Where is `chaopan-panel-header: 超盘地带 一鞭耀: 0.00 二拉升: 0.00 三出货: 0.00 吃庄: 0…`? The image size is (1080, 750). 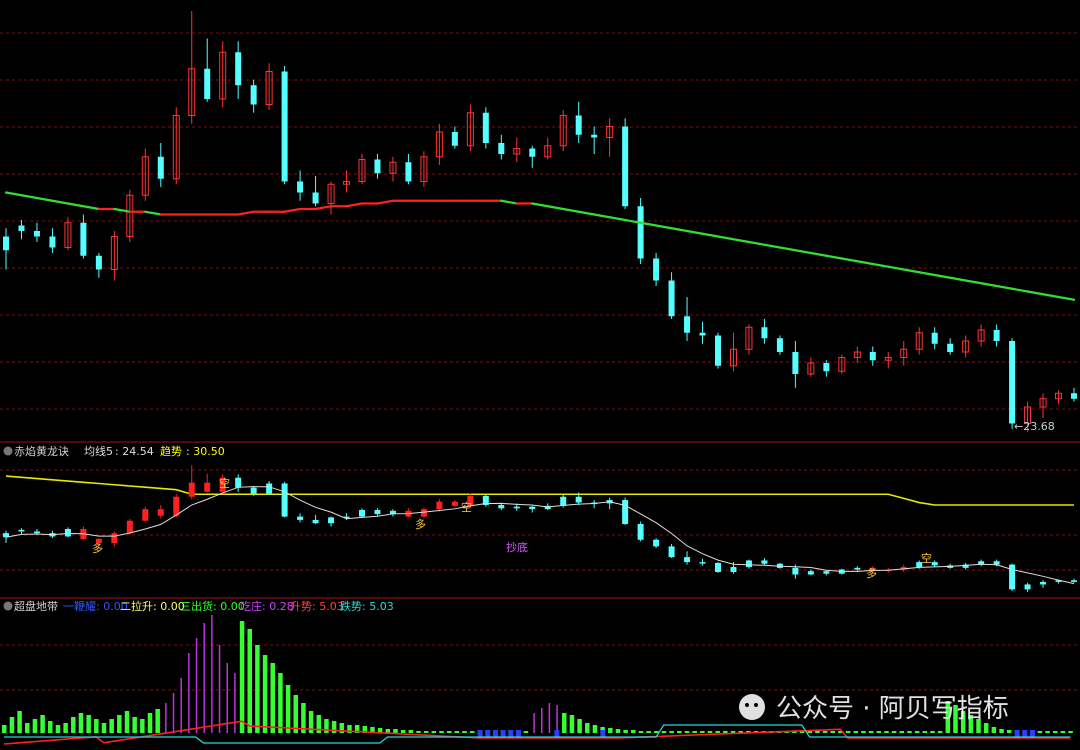
chaopan-panel-header: 超盘地带 一鞭耀: 0.00 二拉升: 0.00 三出货: 0.00 吃庄: 0… is located at coordinates (198, 606).